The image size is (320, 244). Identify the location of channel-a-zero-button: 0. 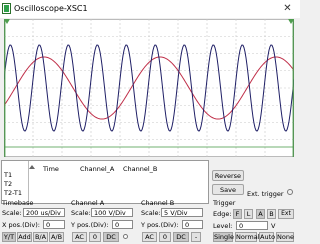
(95, 237).